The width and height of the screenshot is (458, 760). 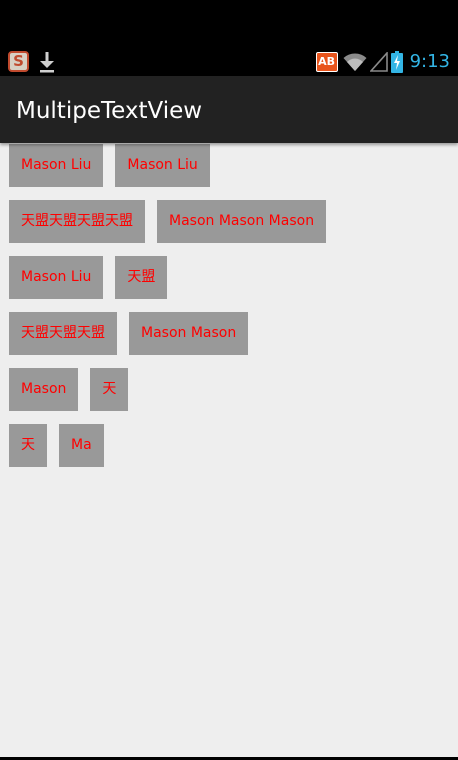 I want to click on tag-item: 天盟, so click(x=141, y=277).